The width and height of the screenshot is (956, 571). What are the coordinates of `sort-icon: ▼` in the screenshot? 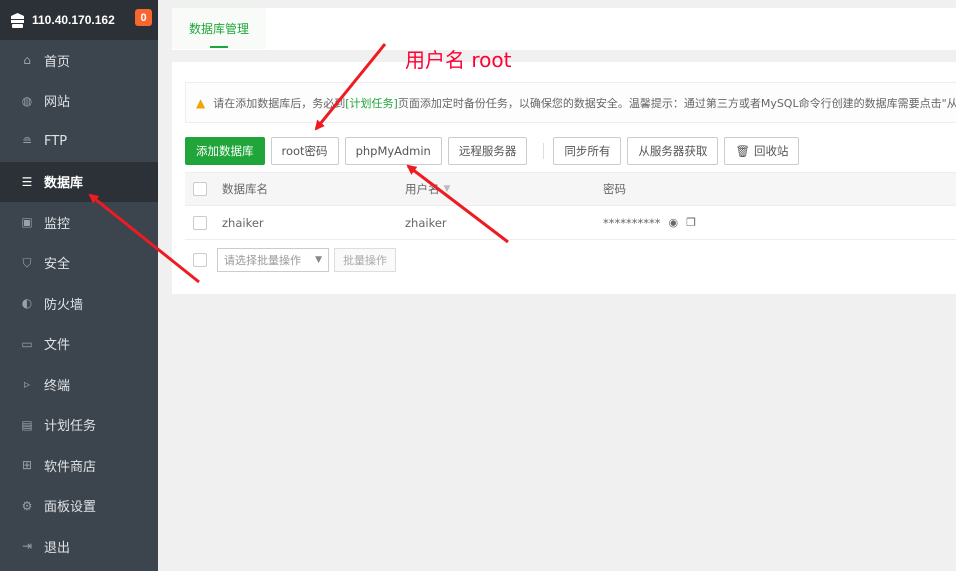 It's located at (447, 189).